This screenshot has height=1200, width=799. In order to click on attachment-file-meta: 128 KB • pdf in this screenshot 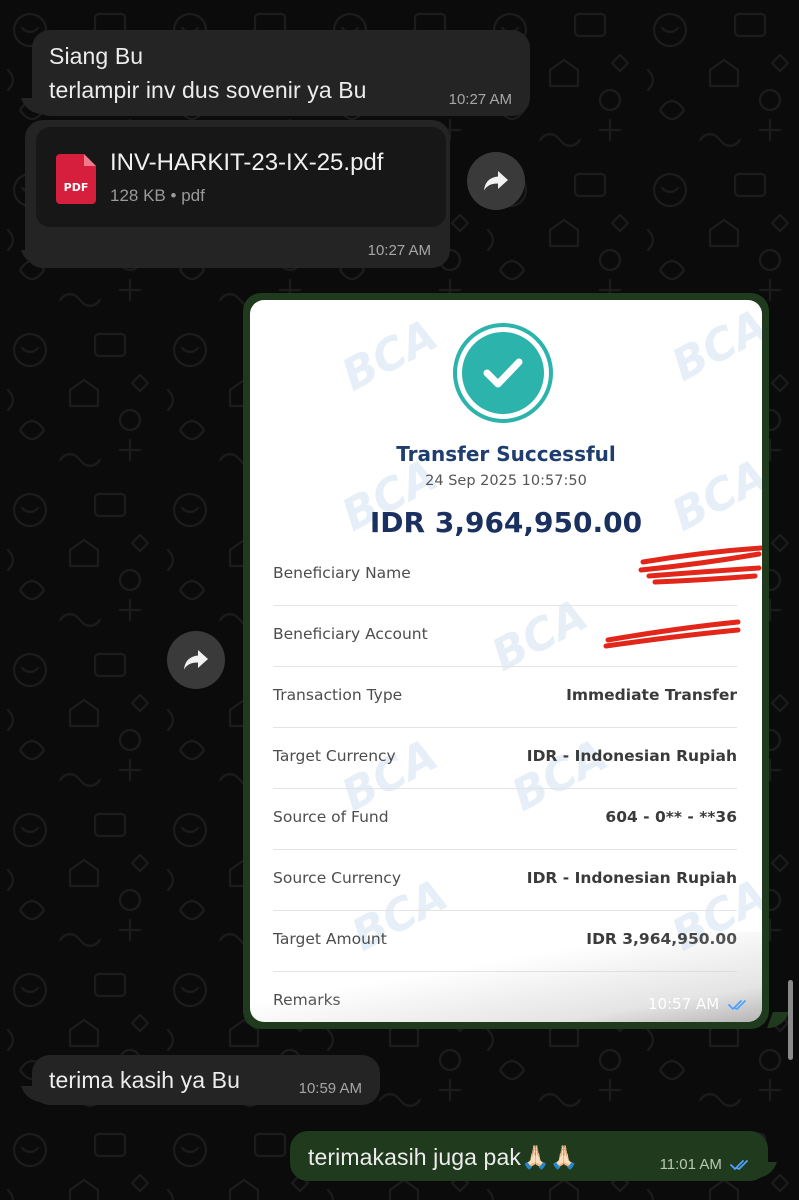, I will do `click(157, 196)`.